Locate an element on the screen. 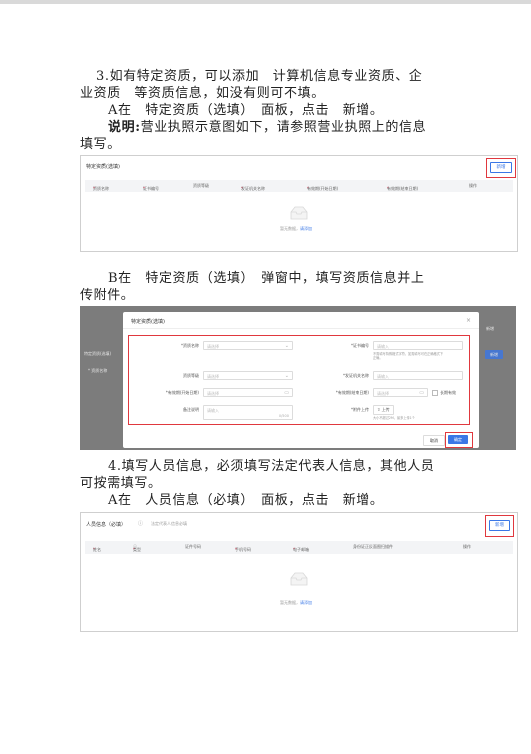  column-header: 身份证正反面图扫描件 is located at coordinates (373, 546).